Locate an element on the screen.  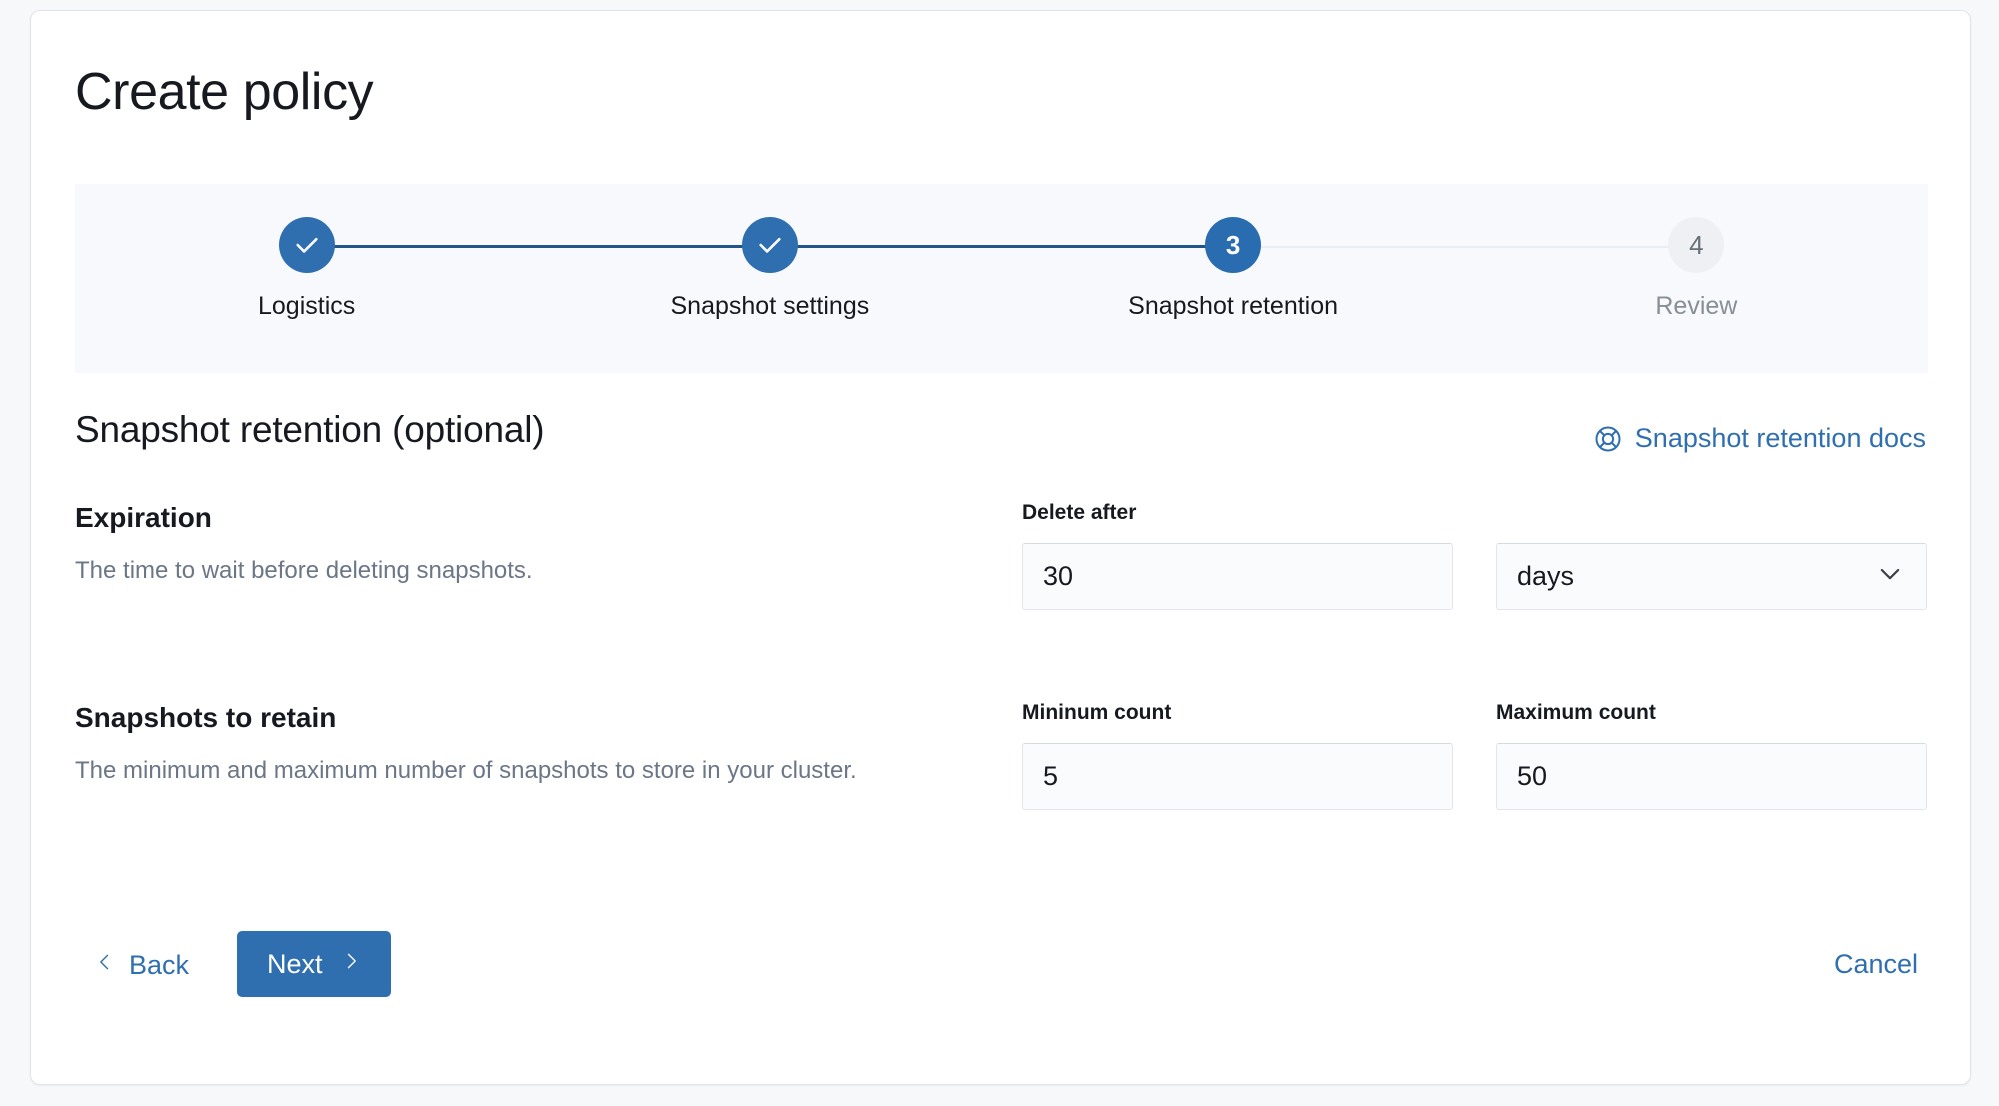
step-snapshot-settings: Snapshot settings is located at coordinates (886, 269).